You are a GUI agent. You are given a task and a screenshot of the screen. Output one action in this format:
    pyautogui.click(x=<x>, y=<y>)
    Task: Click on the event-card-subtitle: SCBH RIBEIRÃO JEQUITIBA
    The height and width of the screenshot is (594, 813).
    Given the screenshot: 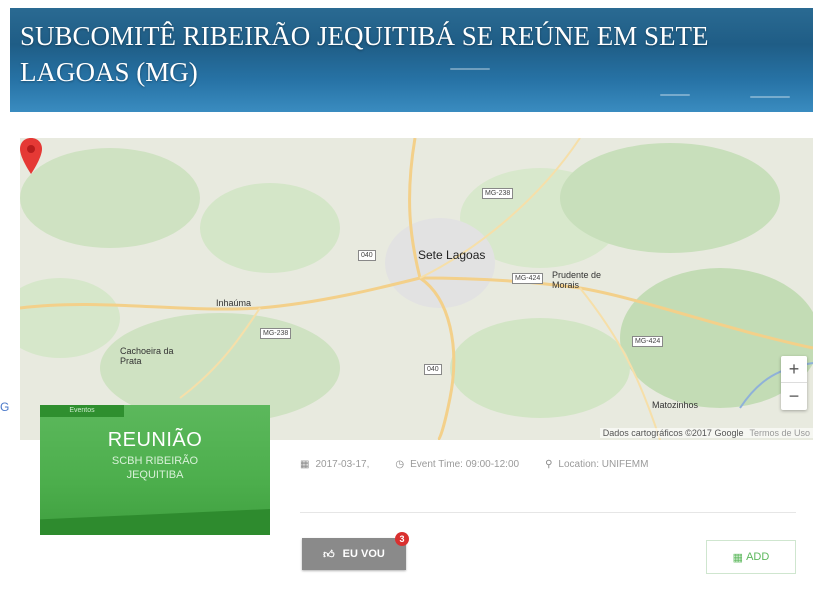 What is the action you would take?
    pyautogui.click(x=155, y=468)
    